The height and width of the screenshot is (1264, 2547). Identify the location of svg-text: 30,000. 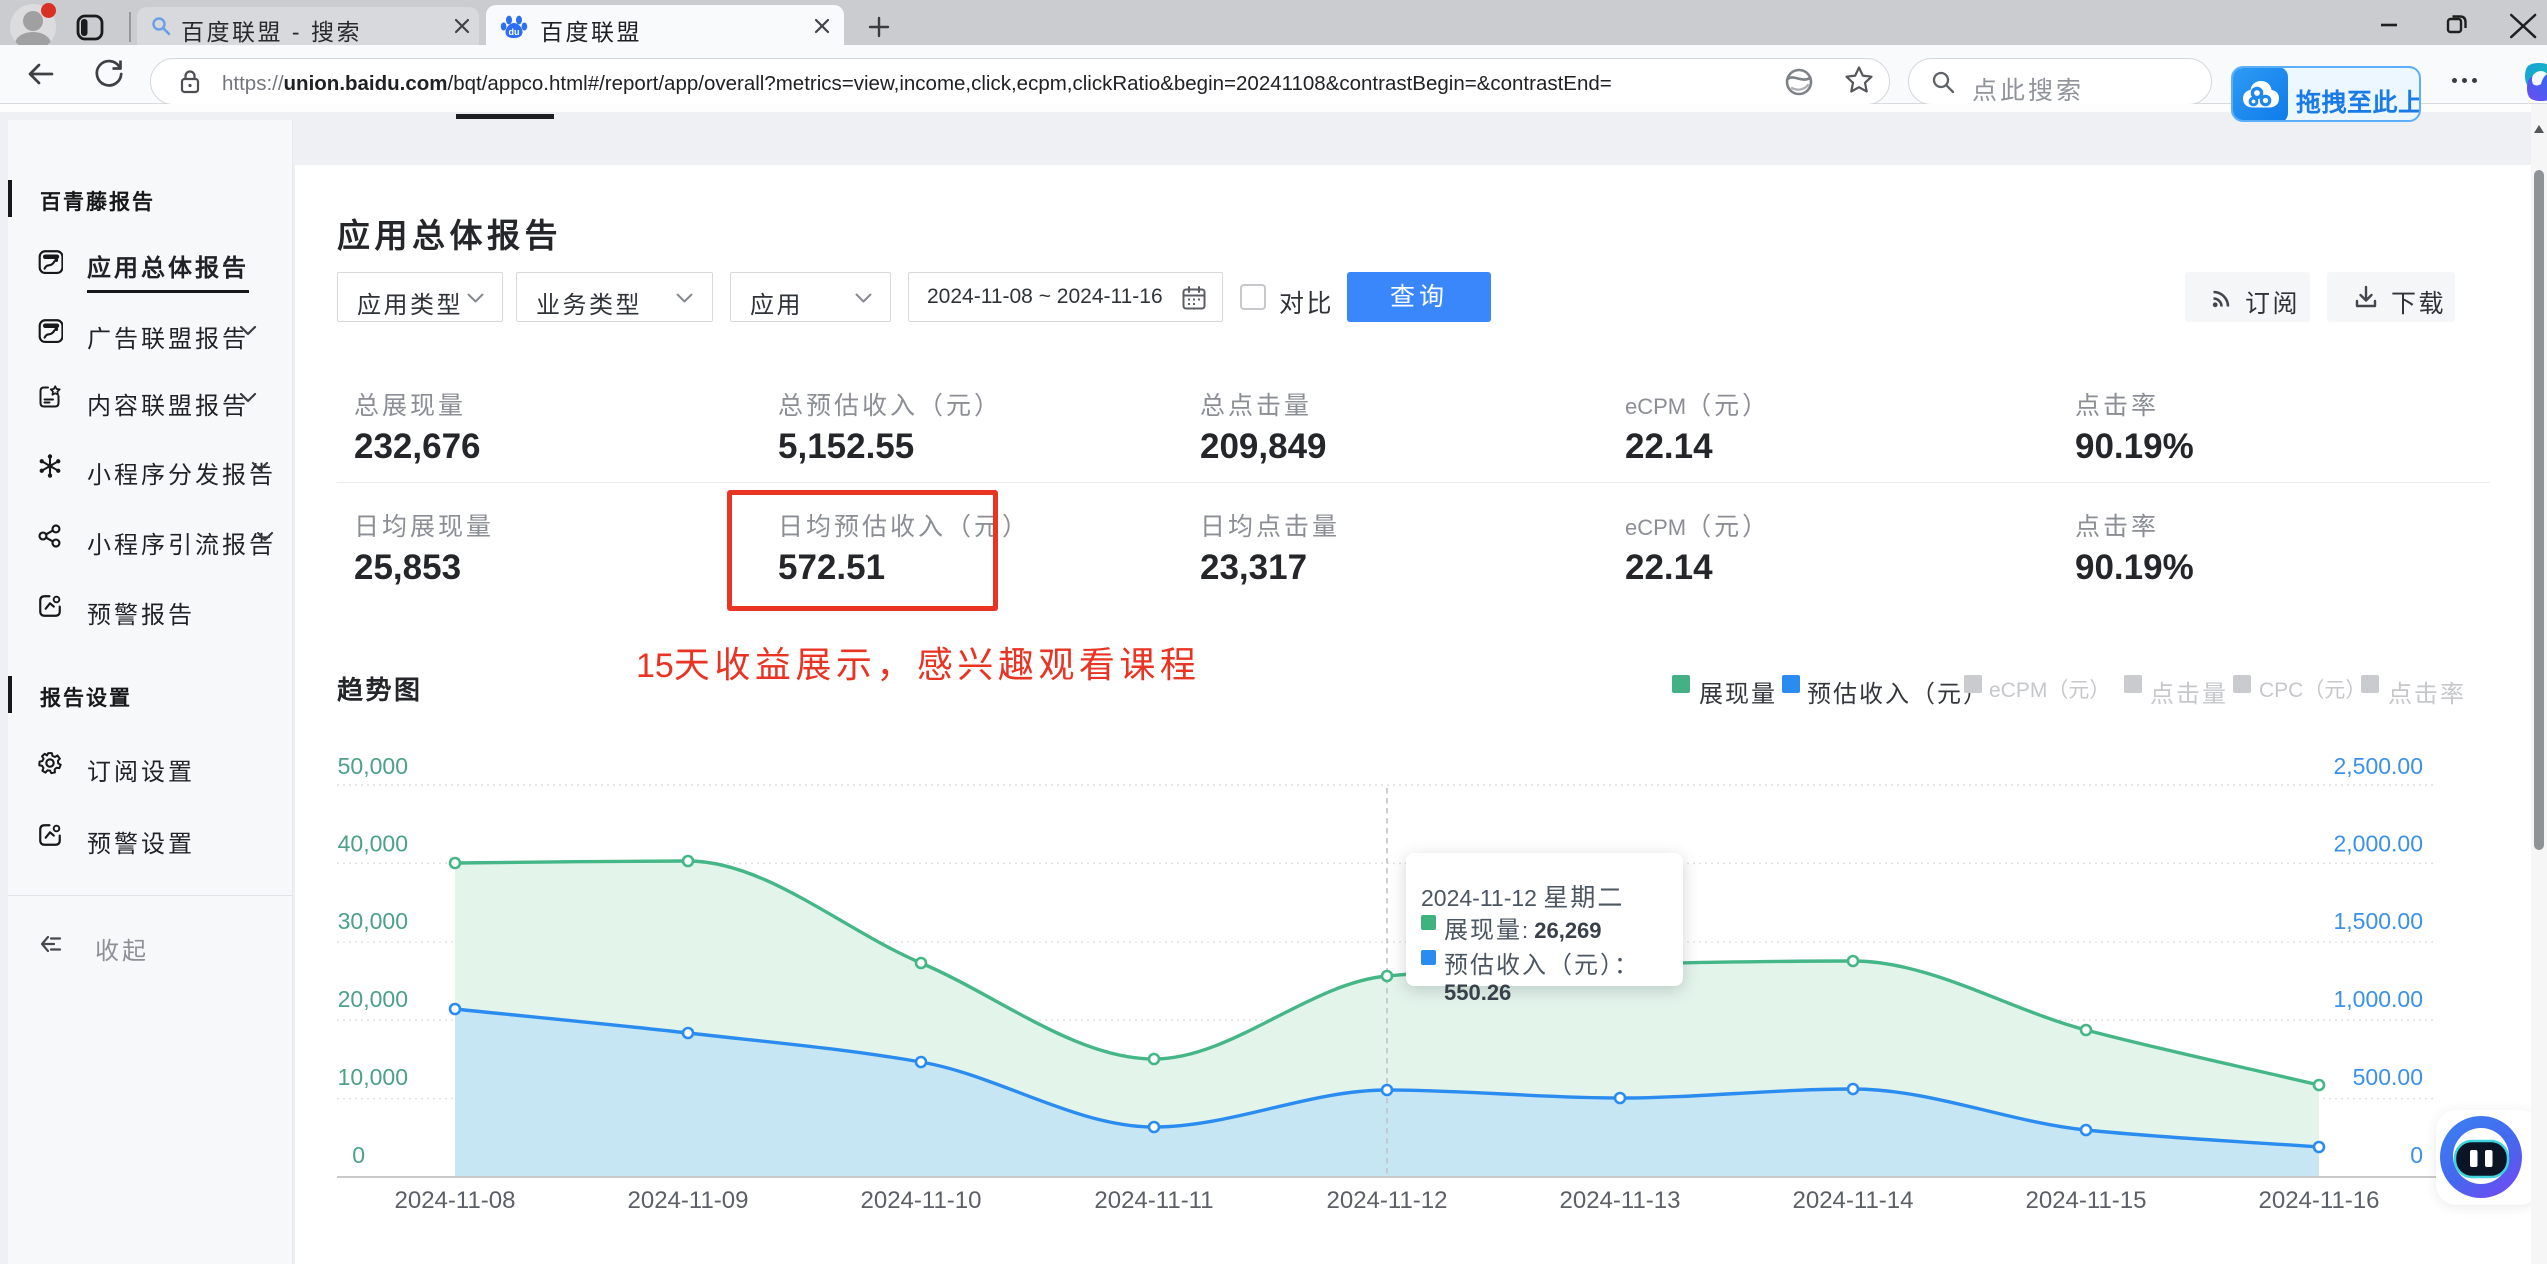
(373, 921).